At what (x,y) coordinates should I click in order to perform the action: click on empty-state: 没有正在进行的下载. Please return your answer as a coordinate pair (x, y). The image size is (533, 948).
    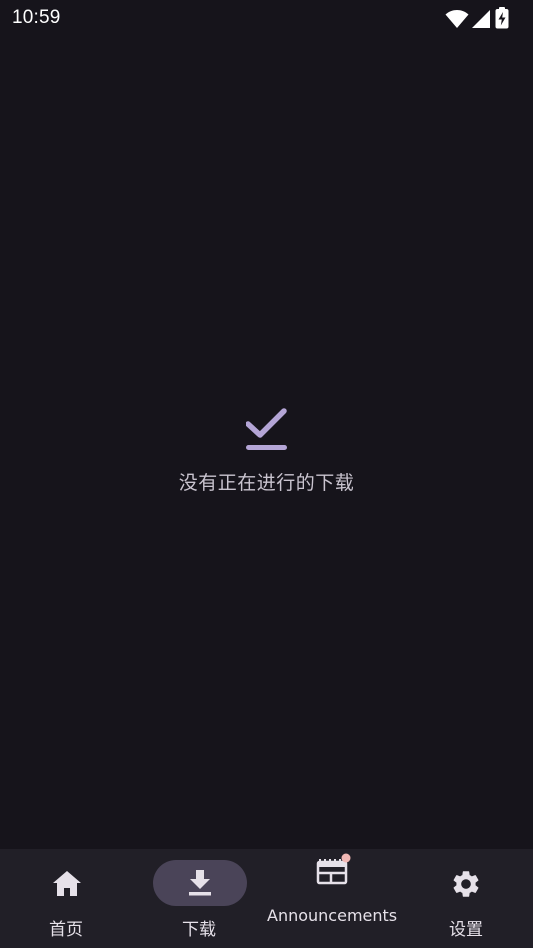
    Looking at the image, I should click on (266, 446).